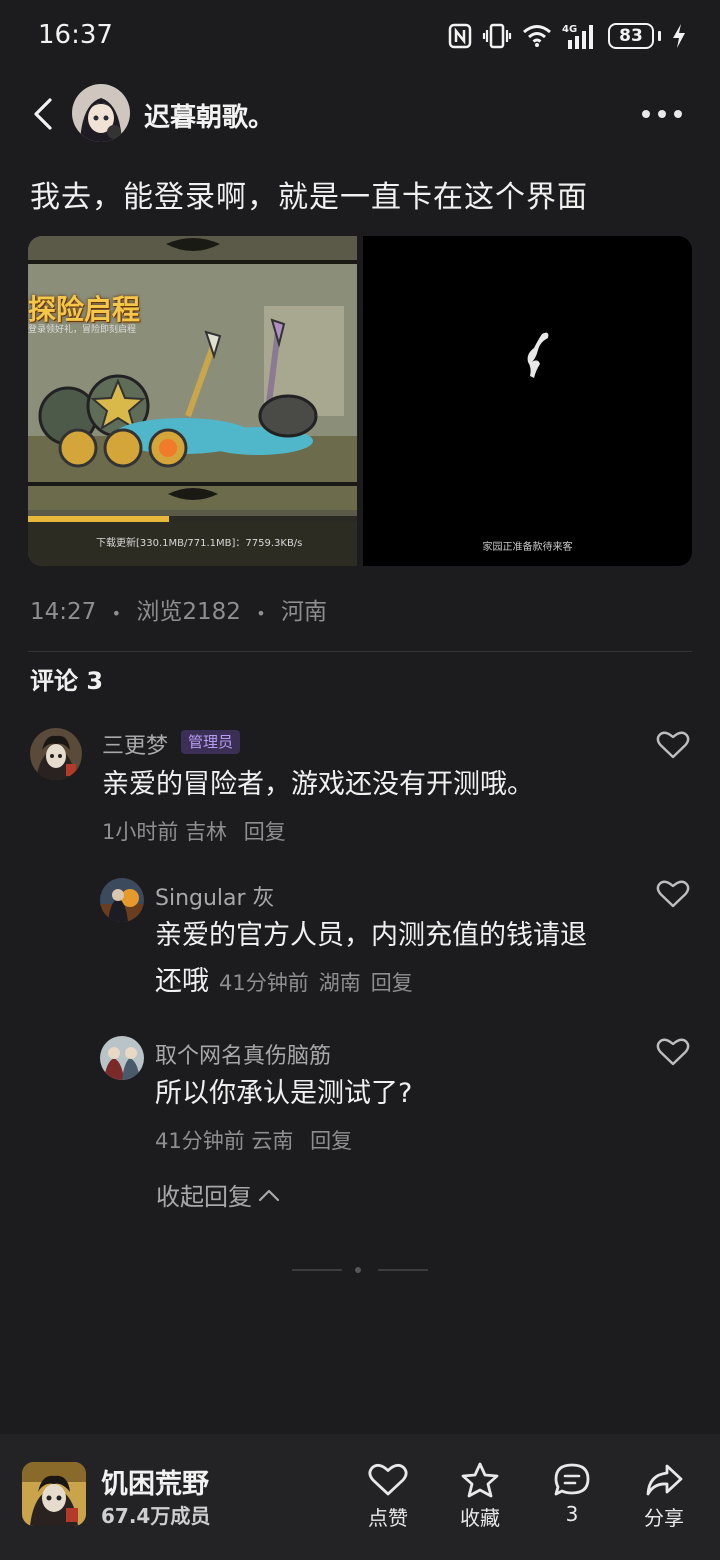 The width and height of the screenshot is (720, 1560). I want to click on divider, so click(360, 651).